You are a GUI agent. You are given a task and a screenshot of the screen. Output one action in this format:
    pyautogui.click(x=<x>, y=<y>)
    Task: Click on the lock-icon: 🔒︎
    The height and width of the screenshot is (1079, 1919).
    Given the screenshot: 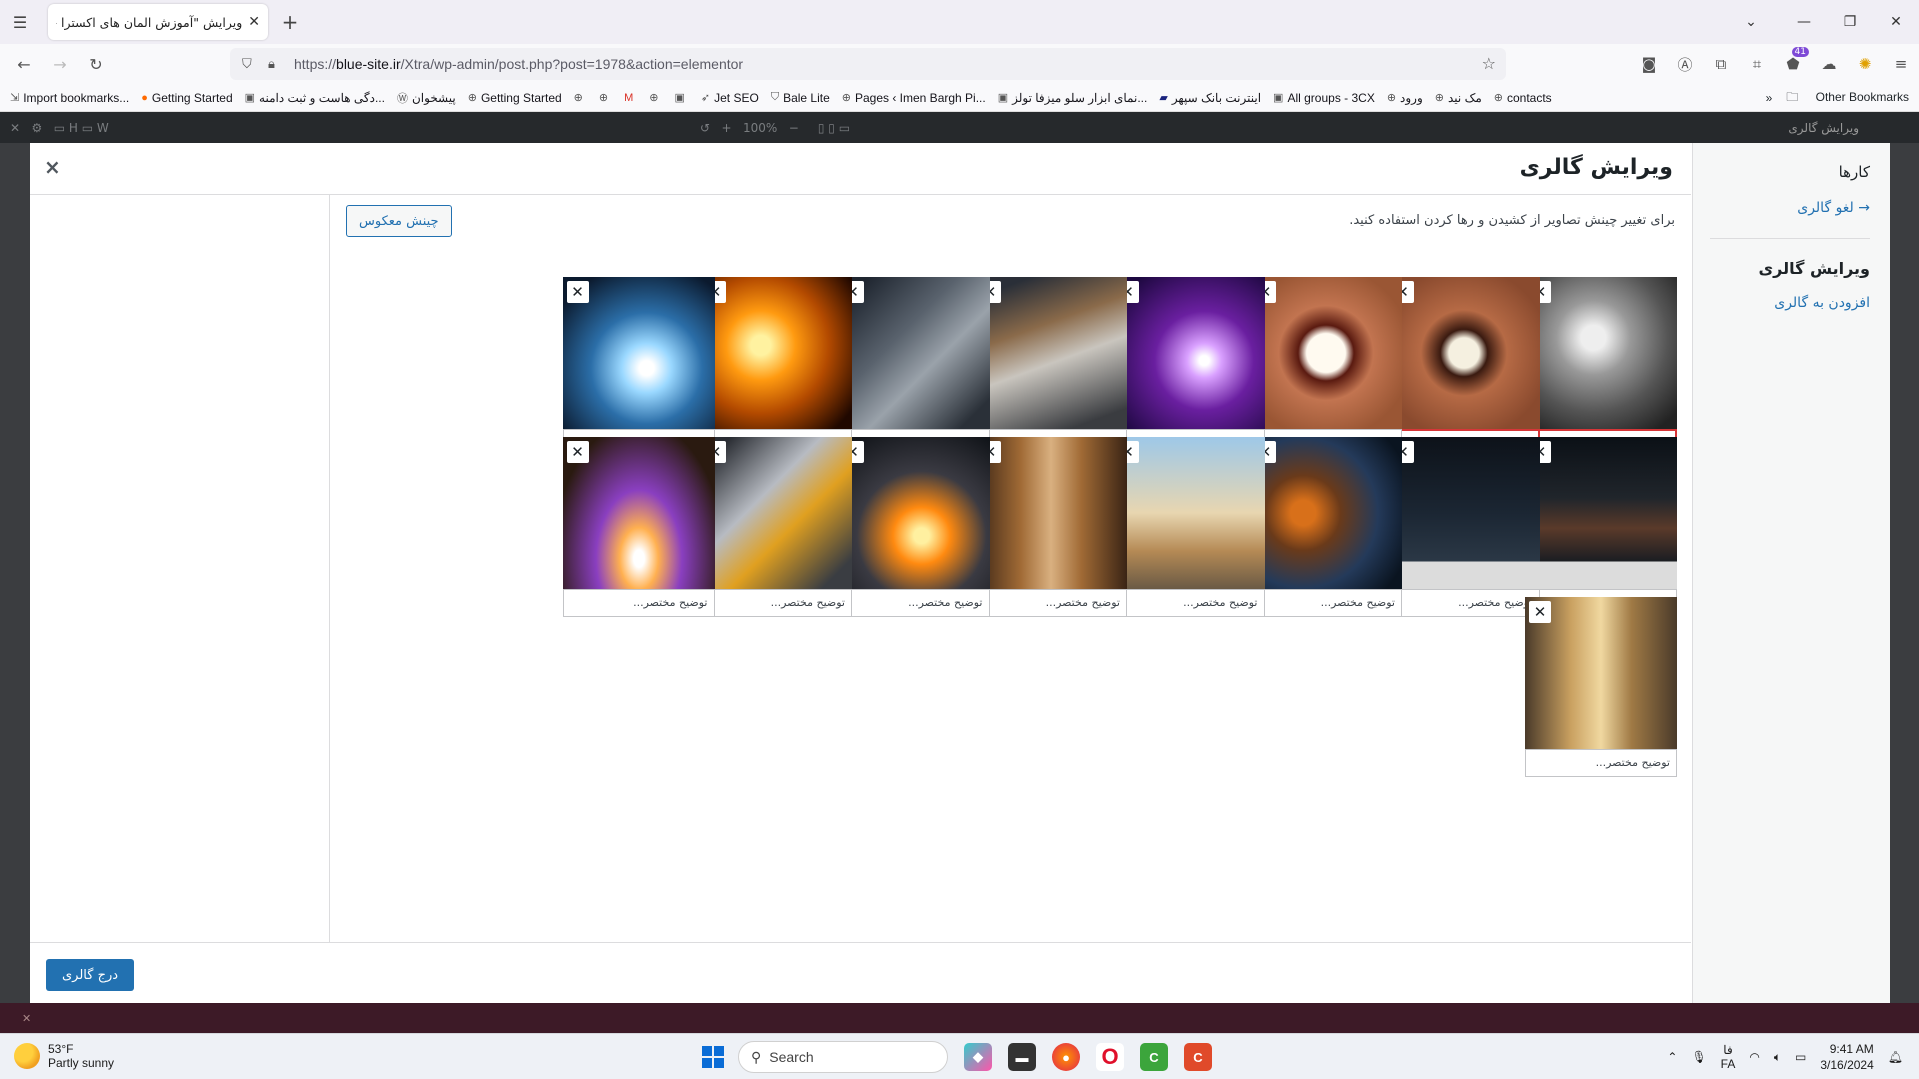 What is the action you would take?
    pyautogui.click(x=281, y=64)
    